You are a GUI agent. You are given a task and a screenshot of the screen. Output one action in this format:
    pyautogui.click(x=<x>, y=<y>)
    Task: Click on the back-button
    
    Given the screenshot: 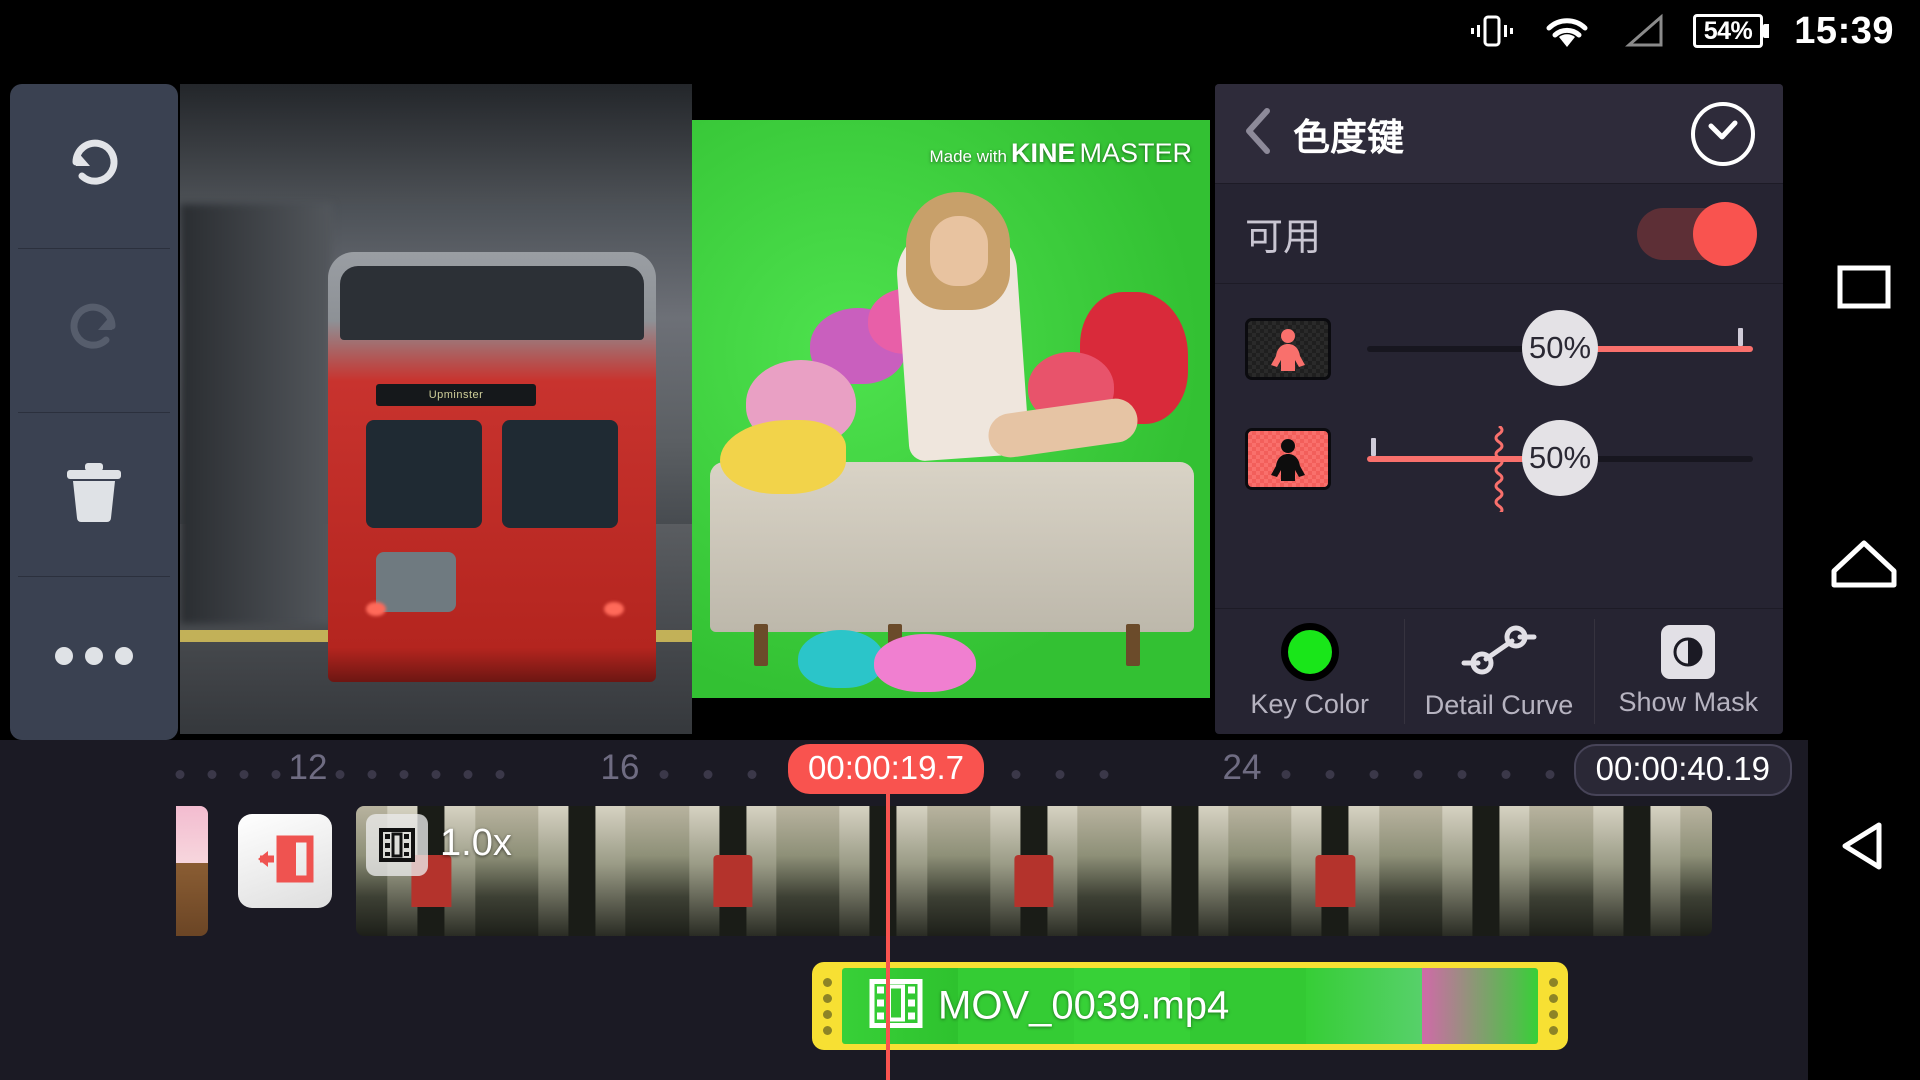 What is the action you would take?
    pyautogui.click(x=1864, y=848)
    